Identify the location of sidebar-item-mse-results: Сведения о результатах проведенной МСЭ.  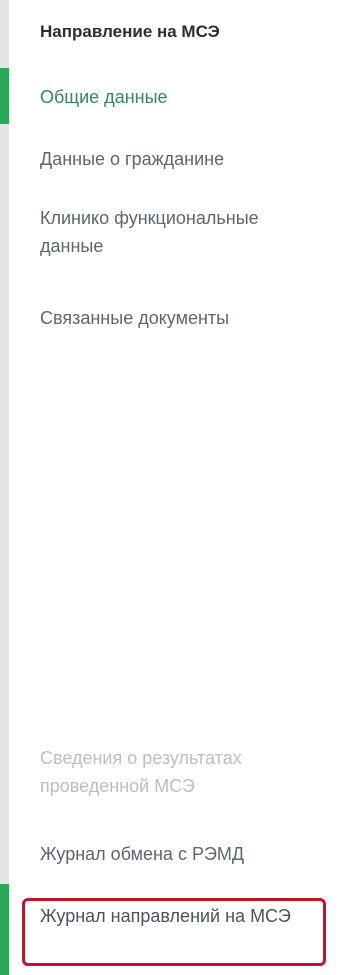
(141, 772).